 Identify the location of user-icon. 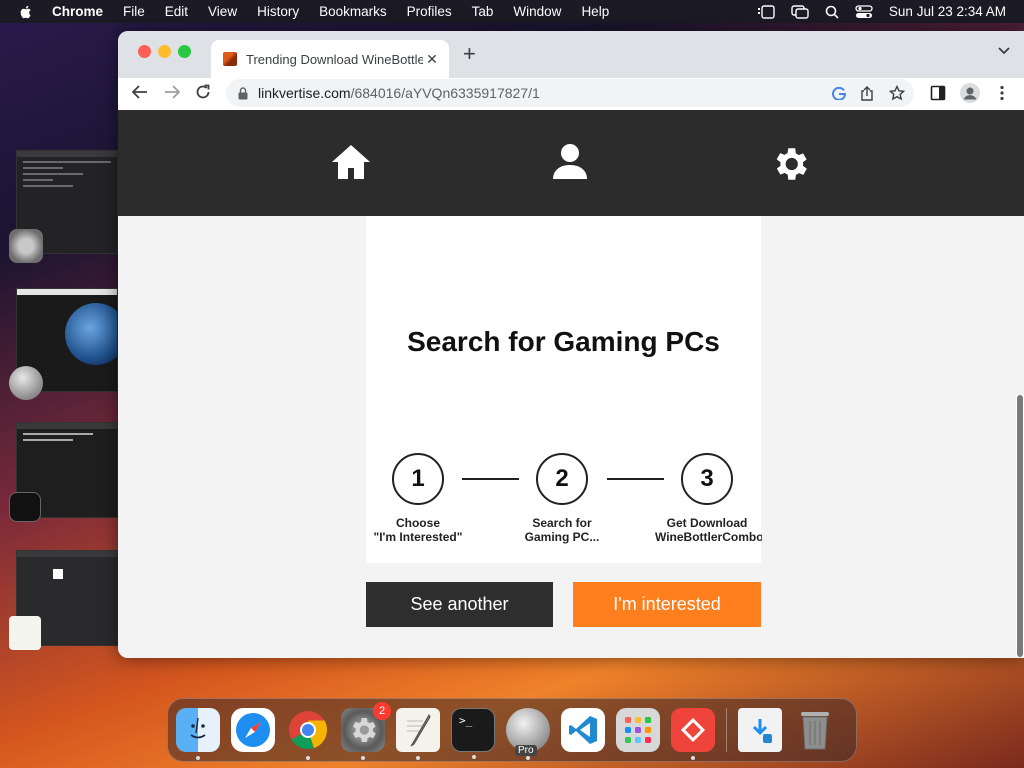
(570, 162).